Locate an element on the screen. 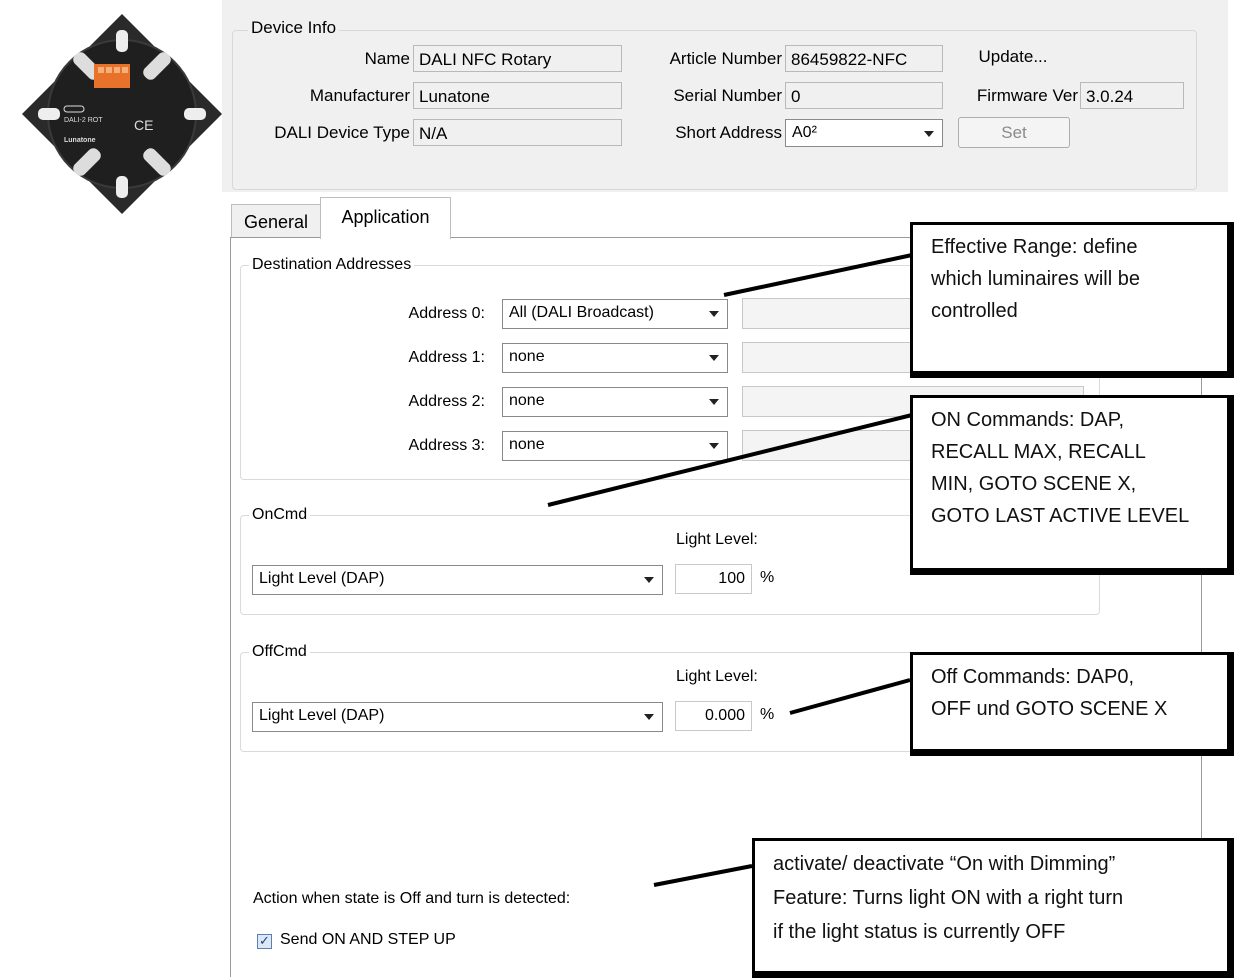 This screenshot has height=978, width=1234. device-model-text: DALI-2 ROT is located at coordinates (83, 120).